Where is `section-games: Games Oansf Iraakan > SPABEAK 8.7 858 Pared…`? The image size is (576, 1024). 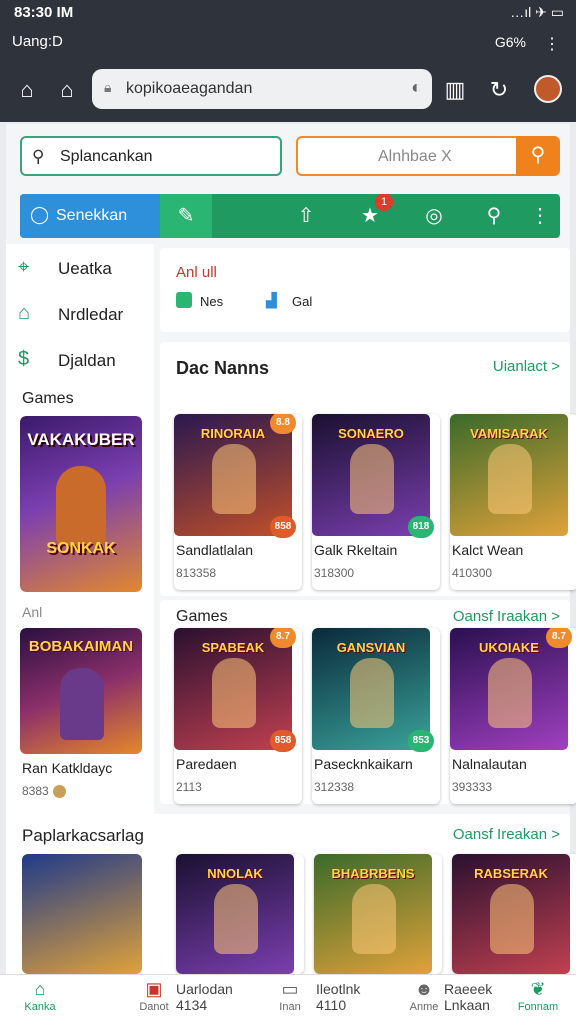
section-games: Games Oansf Iraakan > SPABEAK 8.7 858 Pared… is located at coordinates (368, 702).